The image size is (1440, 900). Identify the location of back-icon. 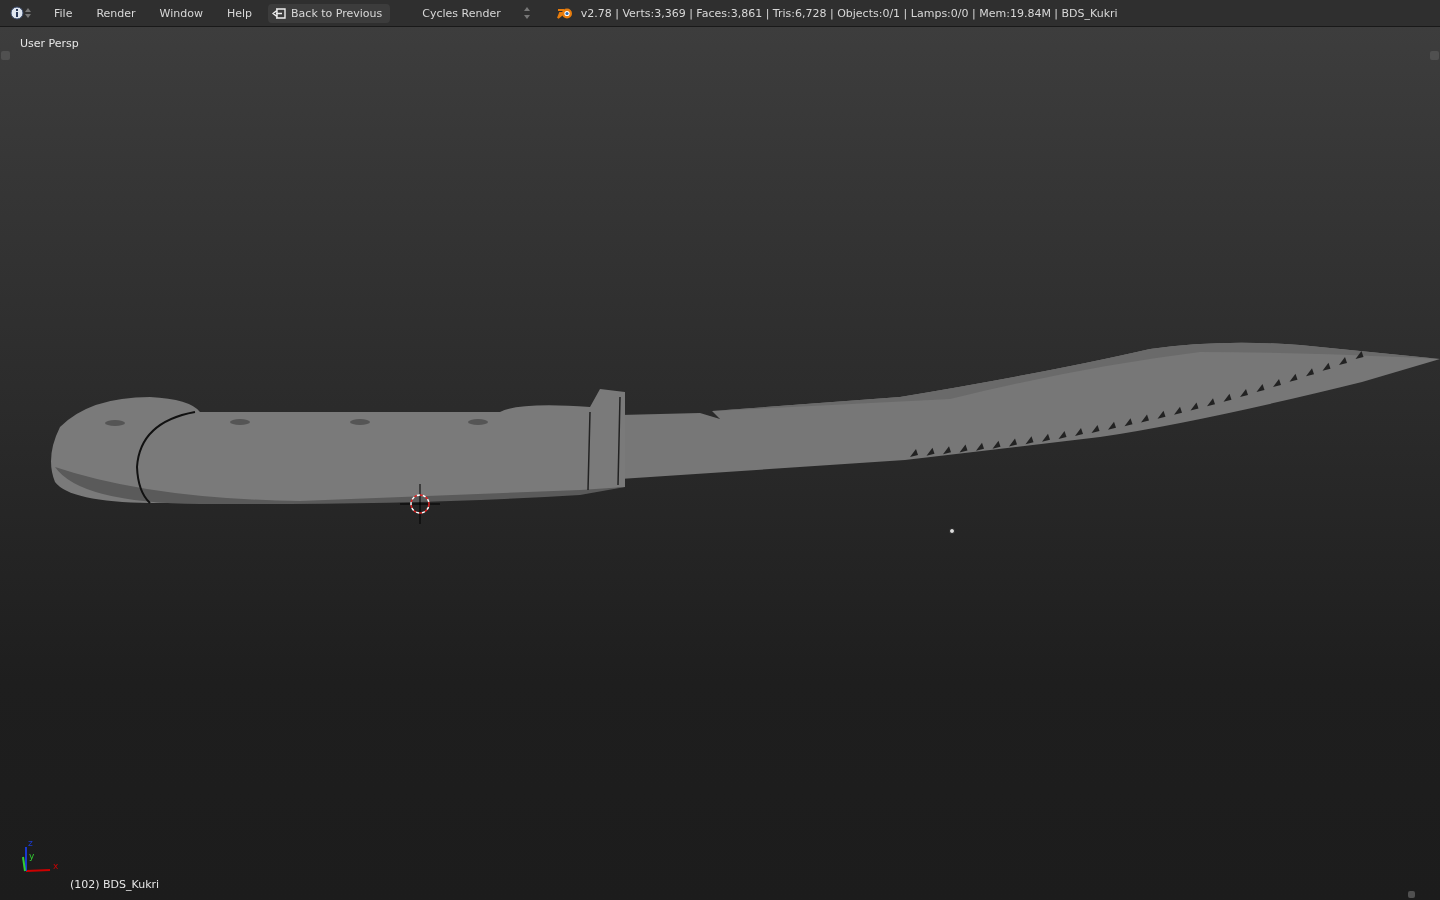
(279, 13).